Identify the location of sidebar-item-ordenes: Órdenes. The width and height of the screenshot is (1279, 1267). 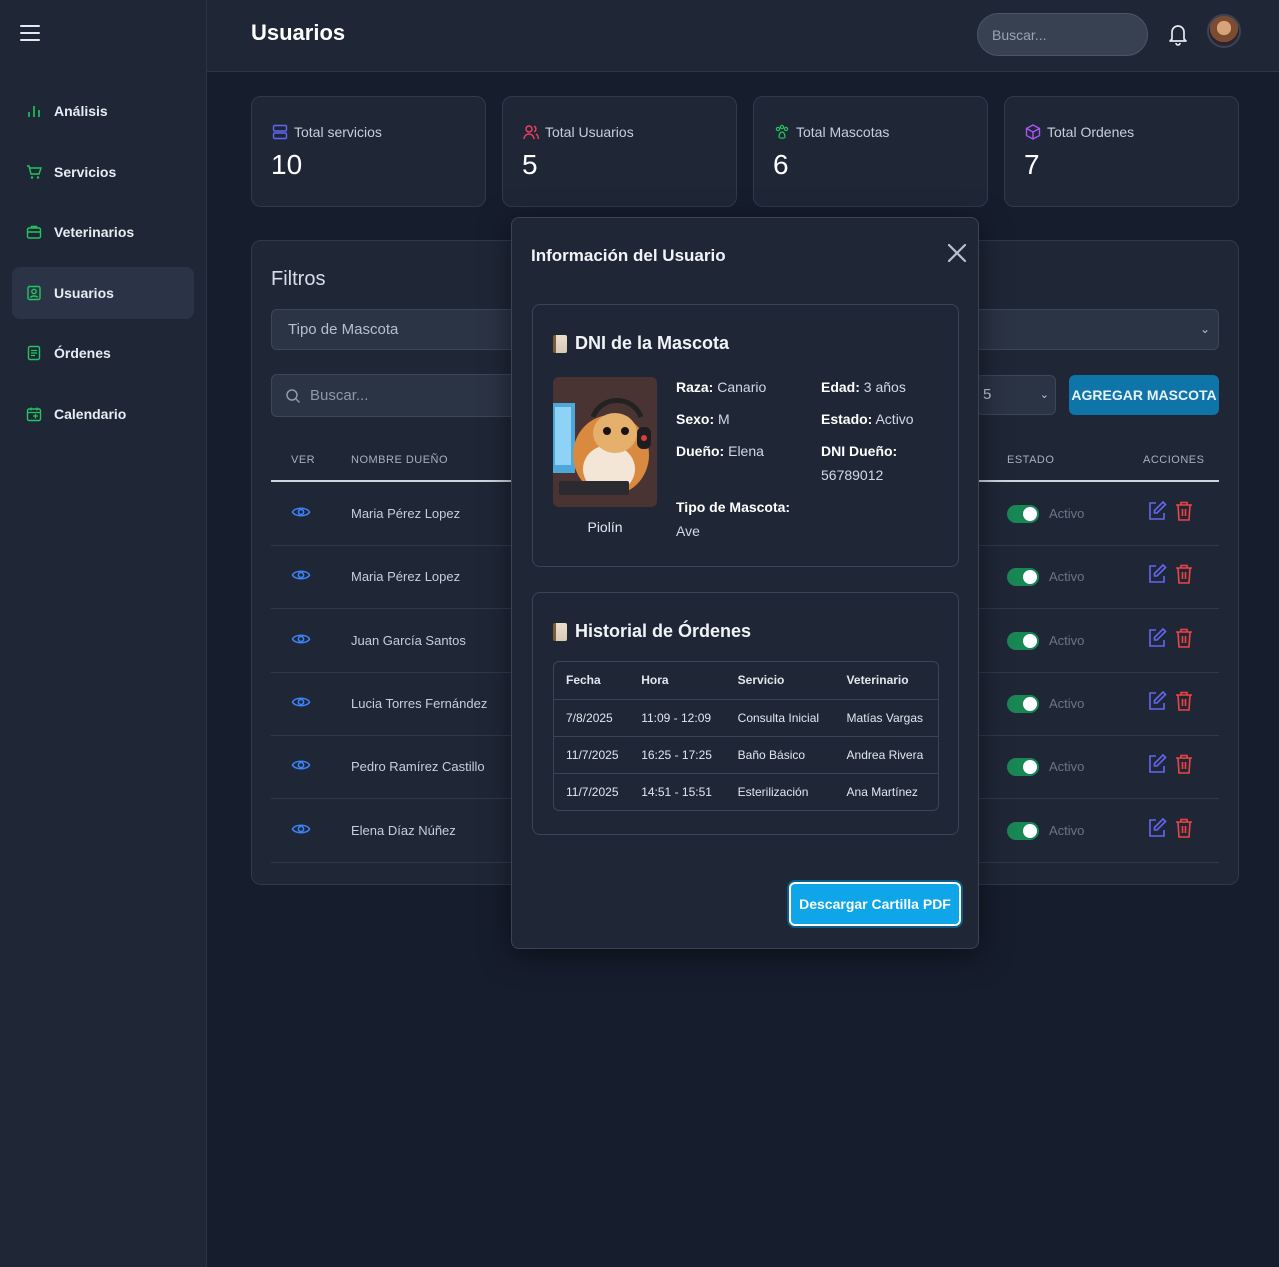
(103, 353).